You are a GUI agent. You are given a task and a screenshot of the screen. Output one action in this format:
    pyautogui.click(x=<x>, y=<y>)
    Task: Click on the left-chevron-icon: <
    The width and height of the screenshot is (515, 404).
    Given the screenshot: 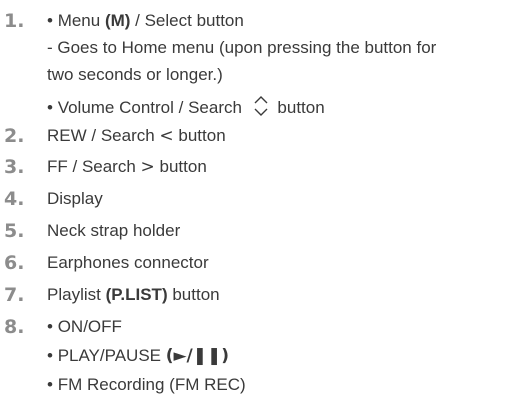 What is the action you would take?
    pyautogui.click(x=166, y=136)
    